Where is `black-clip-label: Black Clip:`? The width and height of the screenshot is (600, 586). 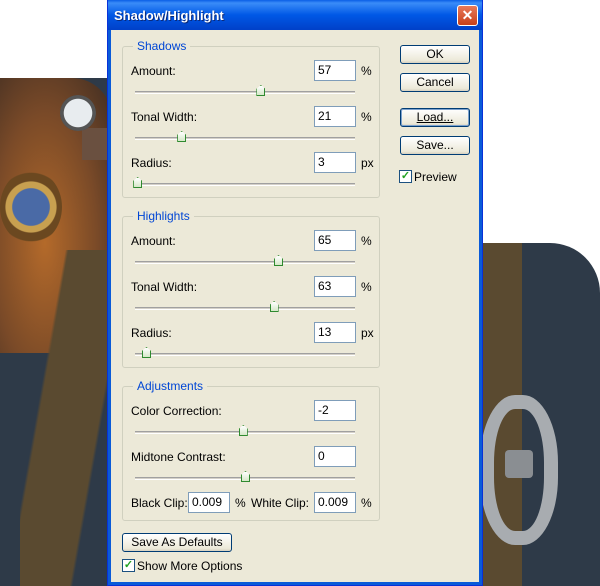
black-clip-label: Black Clip: is located at coordinates (159, 503).